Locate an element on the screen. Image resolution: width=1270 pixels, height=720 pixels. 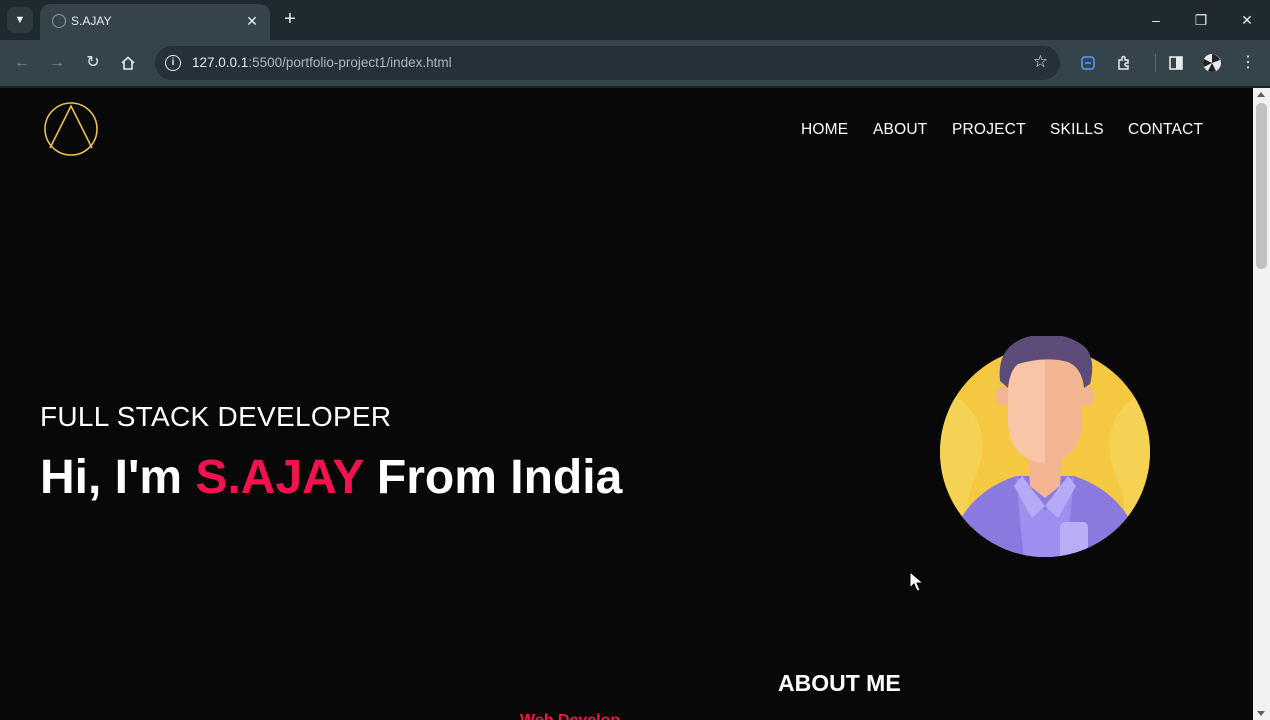
page-scrollbar is located at coordinates (1261, 404).